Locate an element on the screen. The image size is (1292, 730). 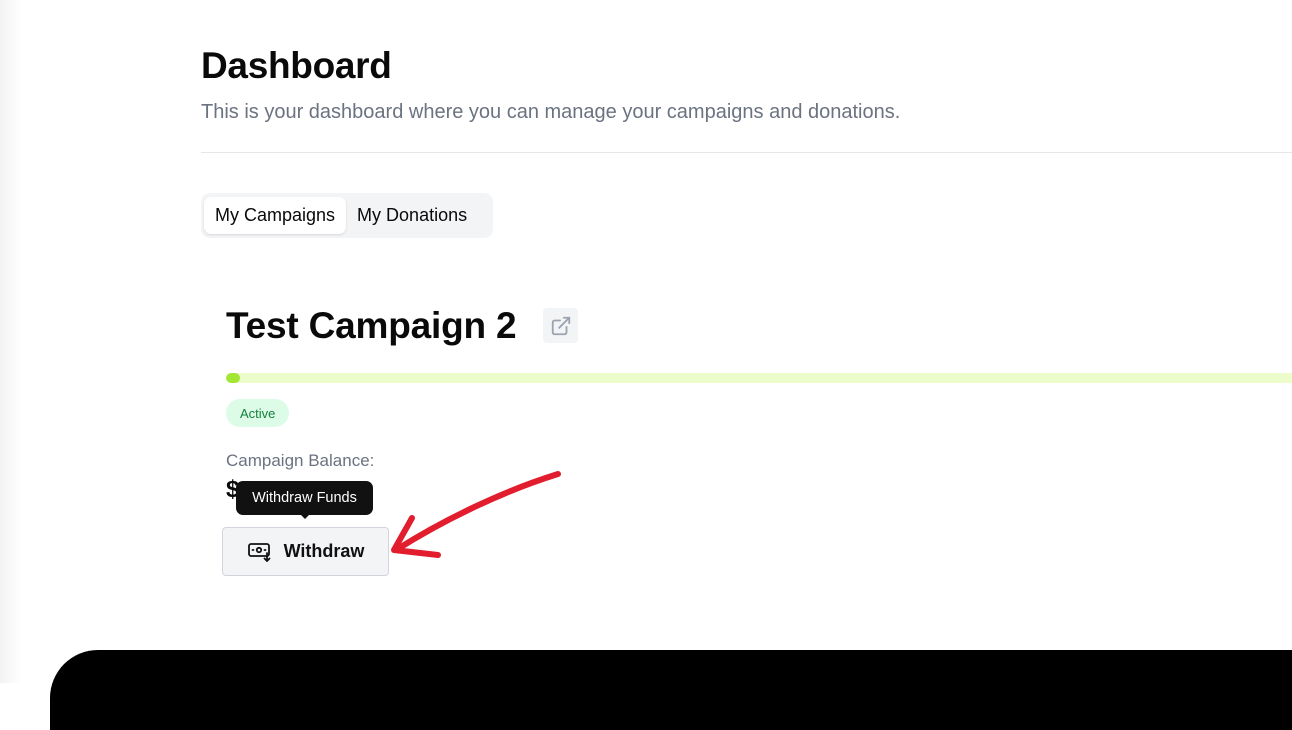
campaign-progress-fill is located at coordinates (233, 378).